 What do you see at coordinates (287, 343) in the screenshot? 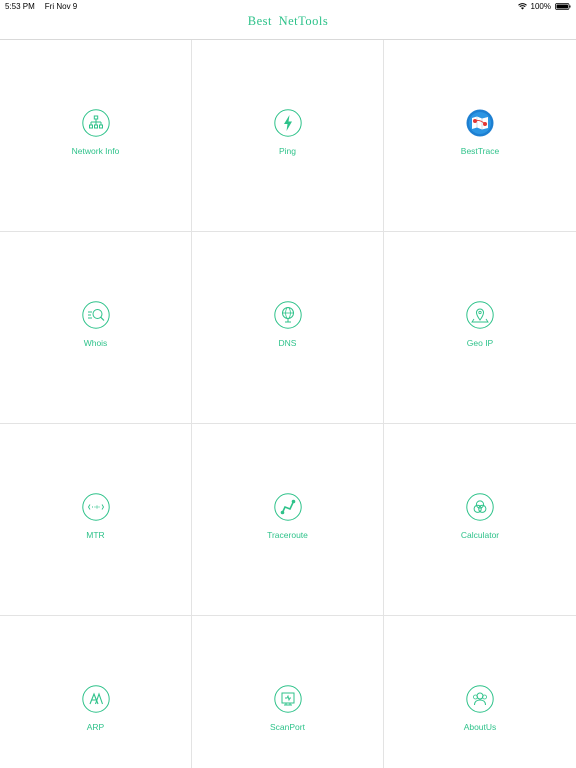
I see `tool-label: DNS` at bounding box center [287, 343].